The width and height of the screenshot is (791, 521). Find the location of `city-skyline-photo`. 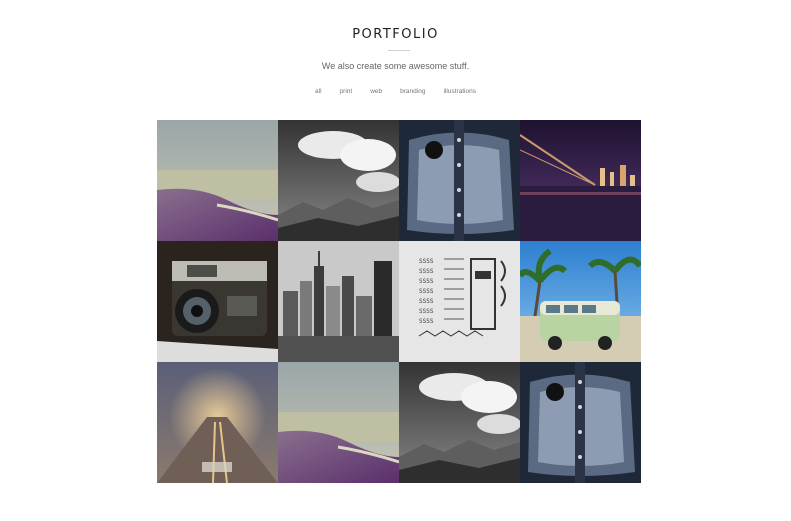

city-skyline-photo is located at coordinates (338, 301).